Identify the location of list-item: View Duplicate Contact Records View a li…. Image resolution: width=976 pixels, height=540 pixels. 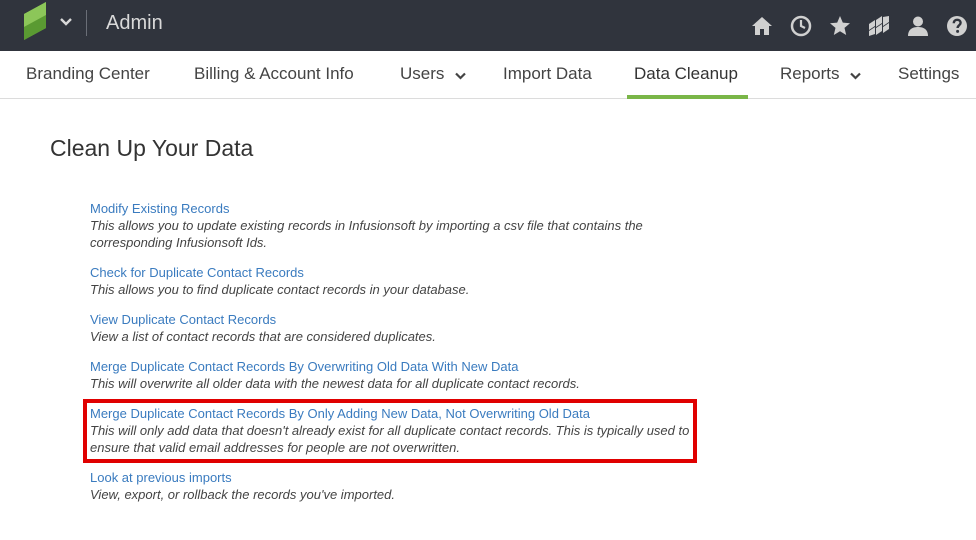
(390, 328).